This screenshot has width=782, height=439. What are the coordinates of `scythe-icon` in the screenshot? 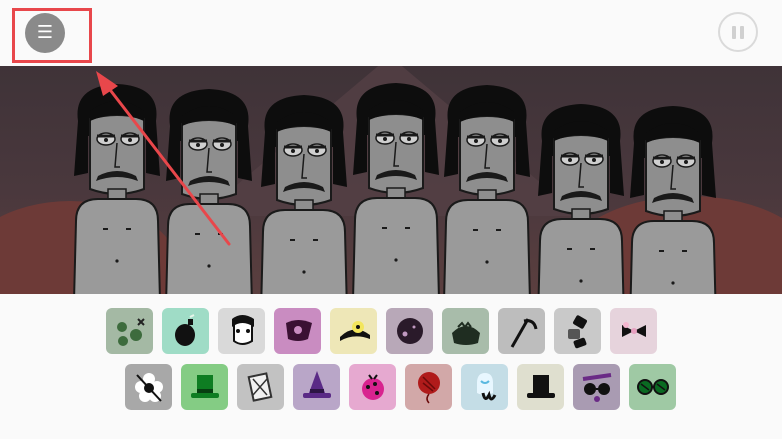 It's located at (523, 333).